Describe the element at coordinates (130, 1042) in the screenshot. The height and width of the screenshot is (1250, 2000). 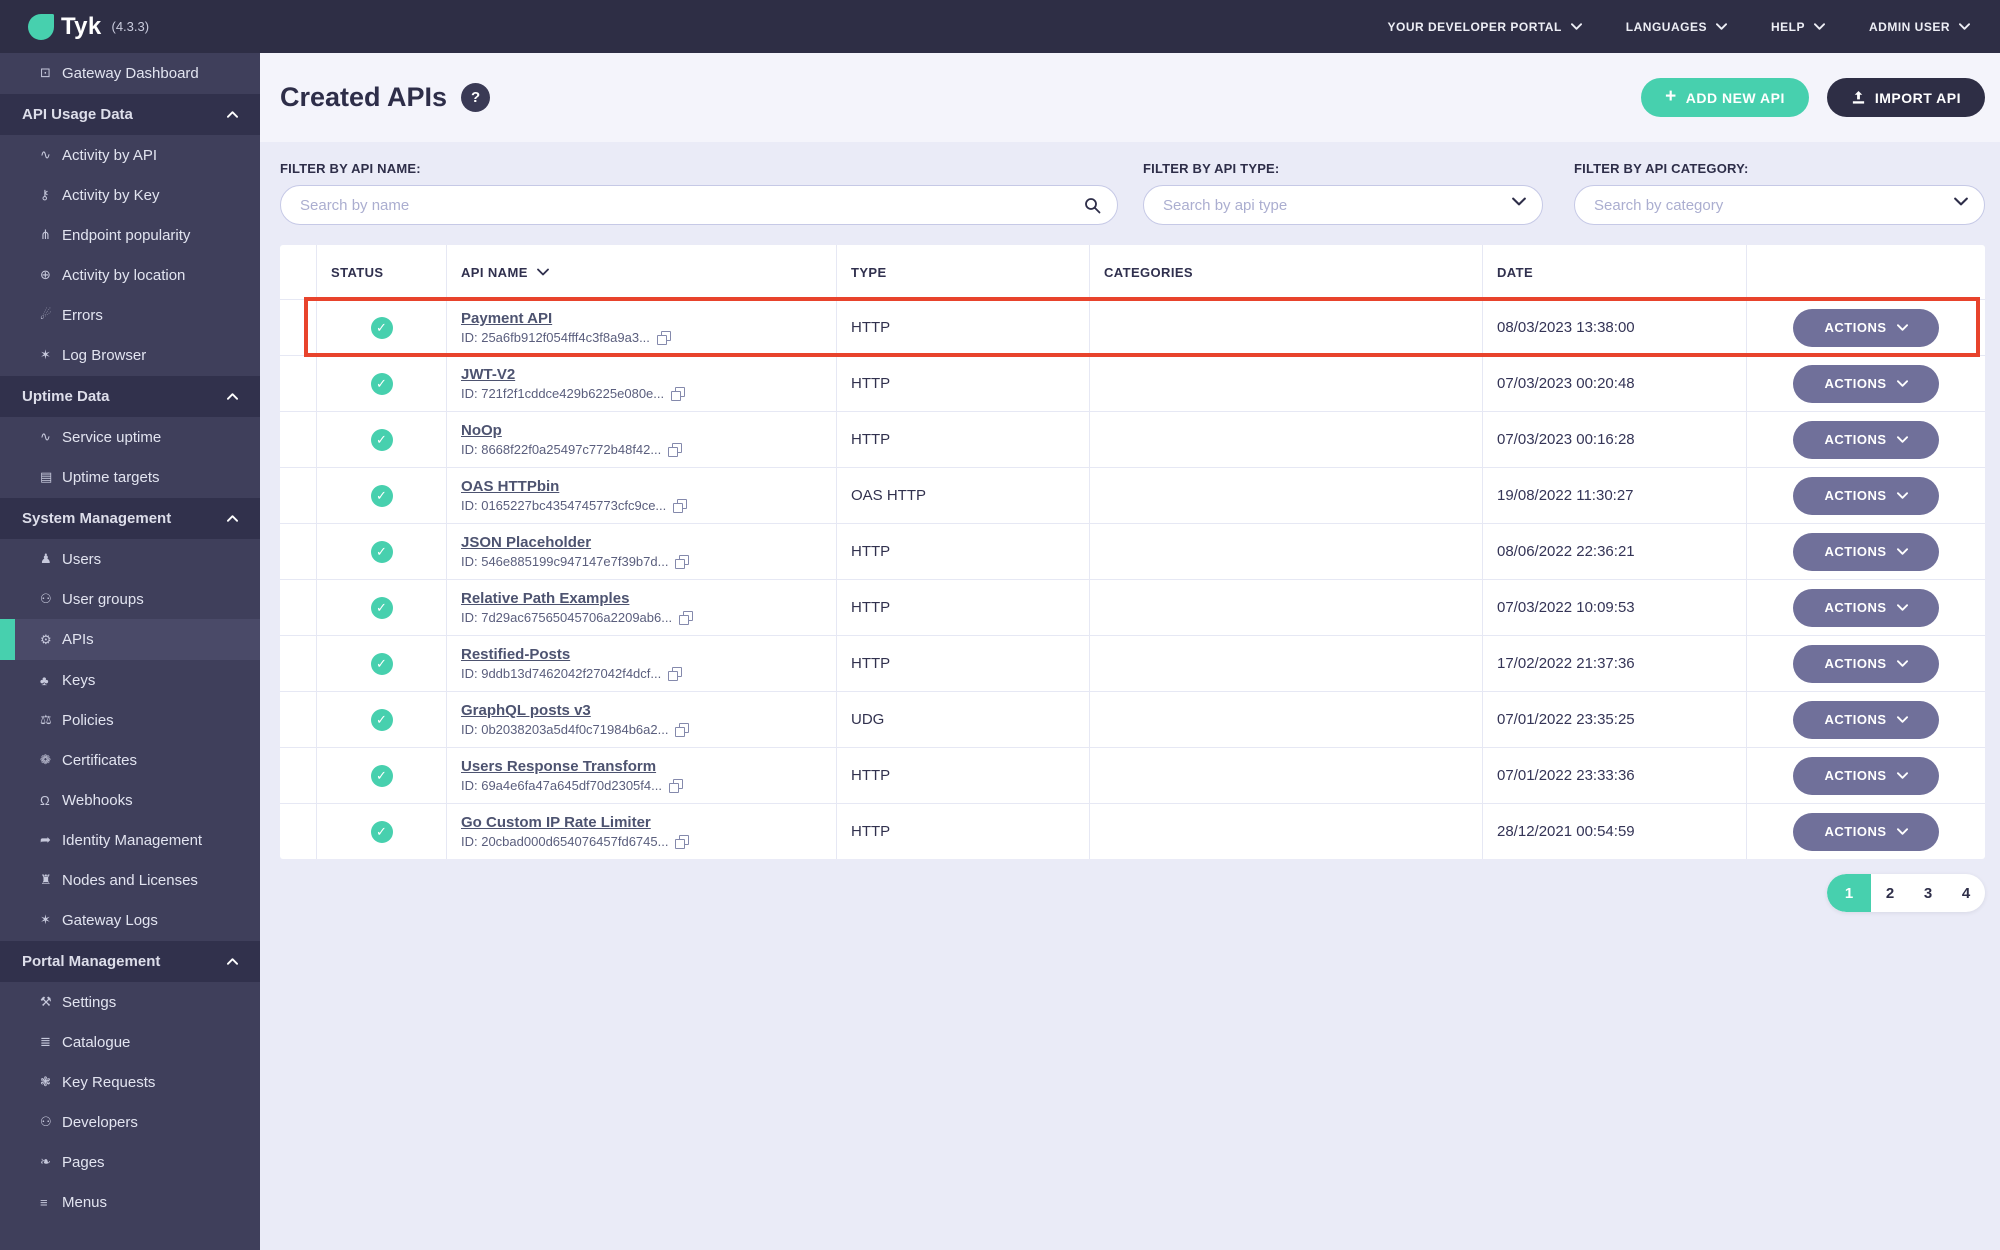
I see `sidebar-item-catalogue: ≣ Catalogue` at that location.